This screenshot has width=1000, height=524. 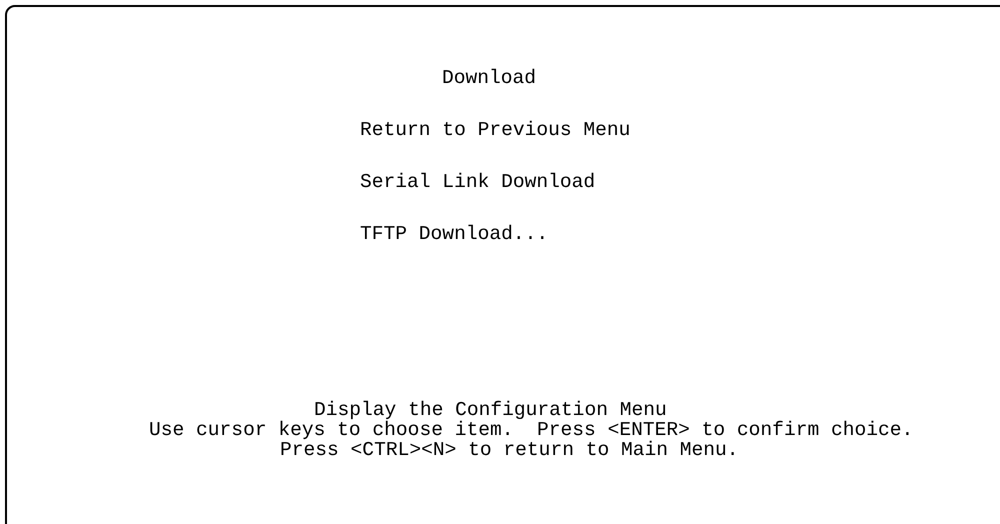 I want to click on help-text: Press <CTRL><N> to return to Main Menu., so click(x=509, y=450).